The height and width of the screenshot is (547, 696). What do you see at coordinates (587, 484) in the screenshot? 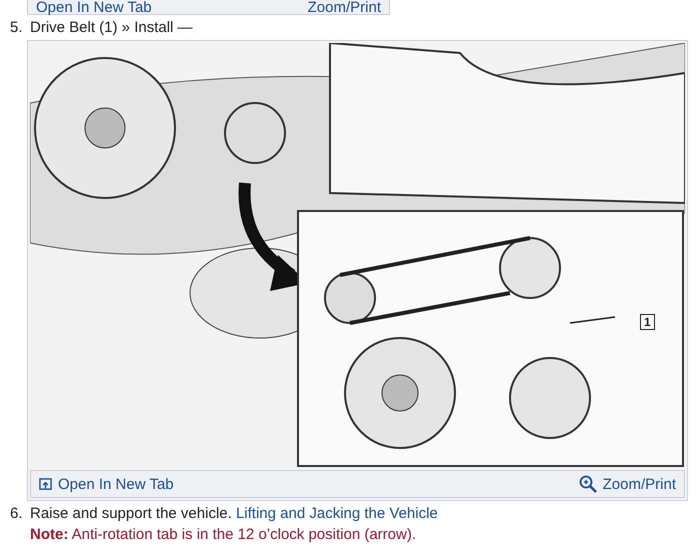
I see `zoom-icon` at bounding box center [587, 484].